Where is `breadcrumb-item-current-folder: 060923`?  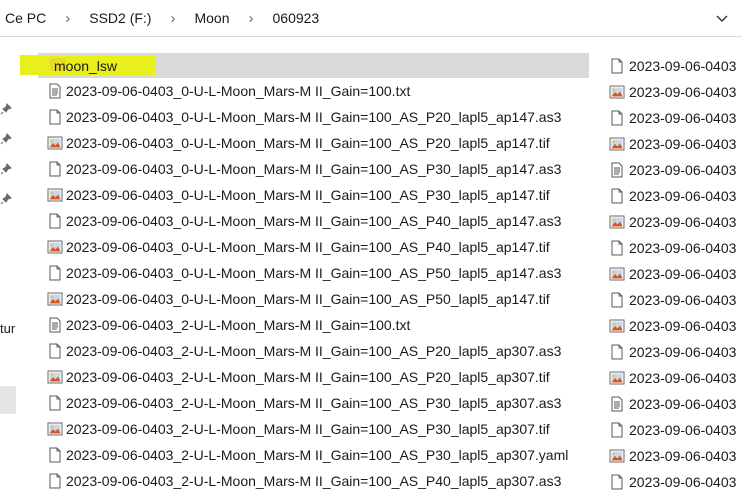
breadcrumb-item-current-folder: 060923 is located at coordinates (296, 18).